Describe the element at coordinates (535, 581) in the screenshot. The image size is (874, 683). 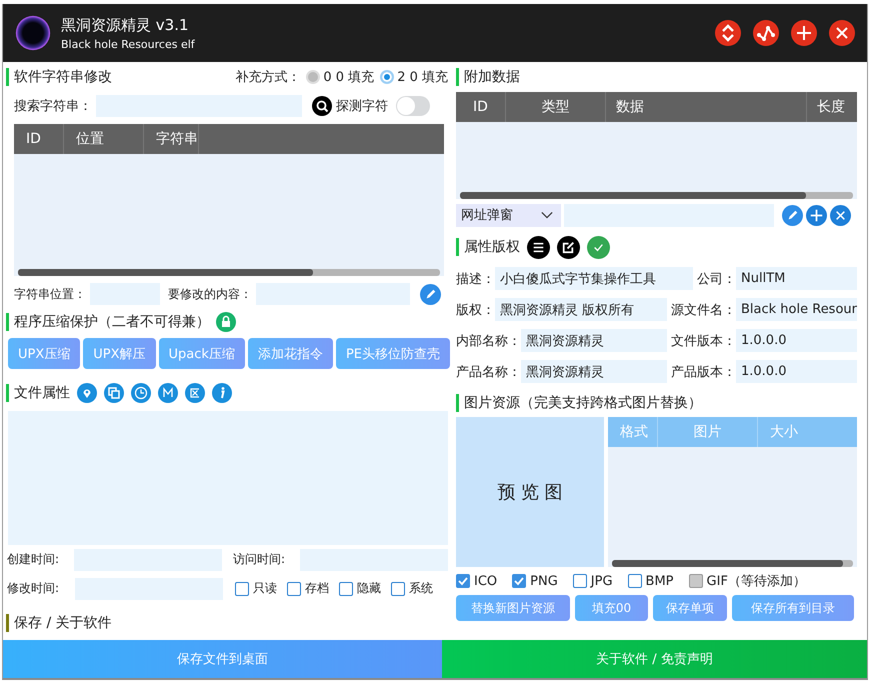
I see `format-checkbox: PNG` at that location.